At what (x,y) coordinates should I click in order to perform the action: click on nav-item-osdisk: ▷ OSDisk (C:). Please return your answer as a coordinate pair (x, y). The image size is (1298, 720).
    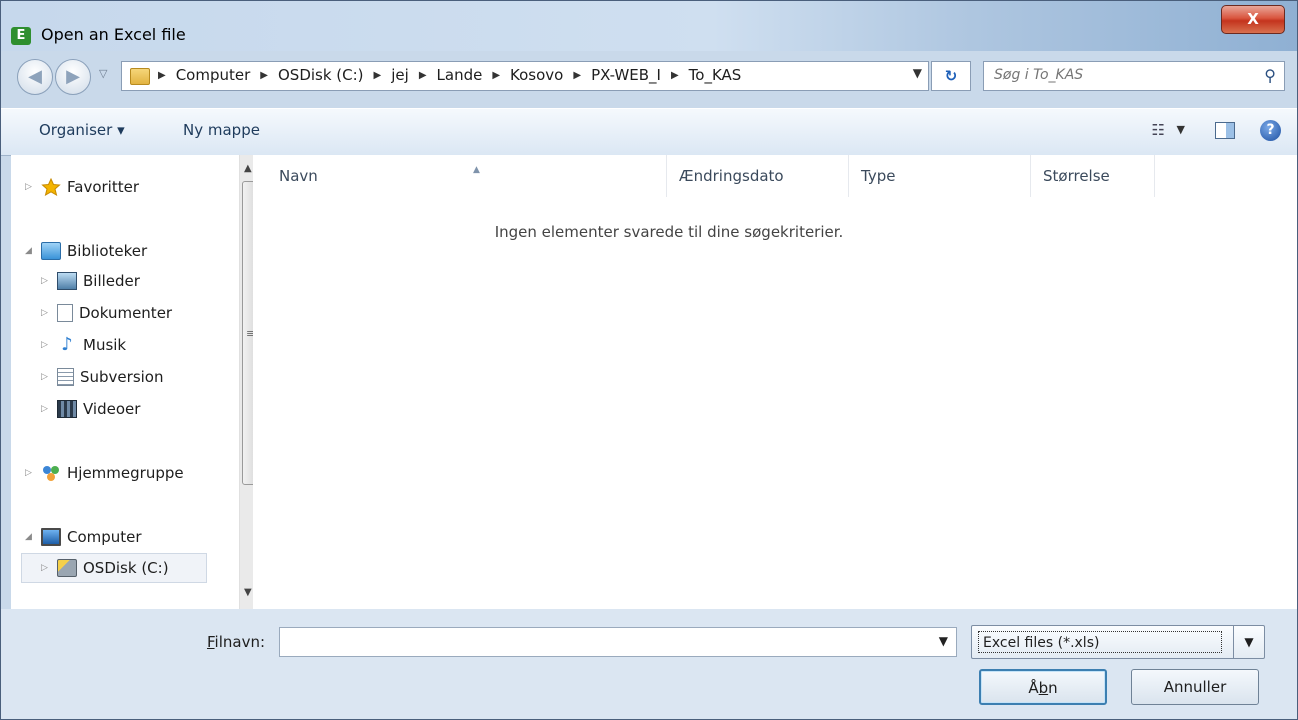
    Looking at the image, I should click on (105, 568).